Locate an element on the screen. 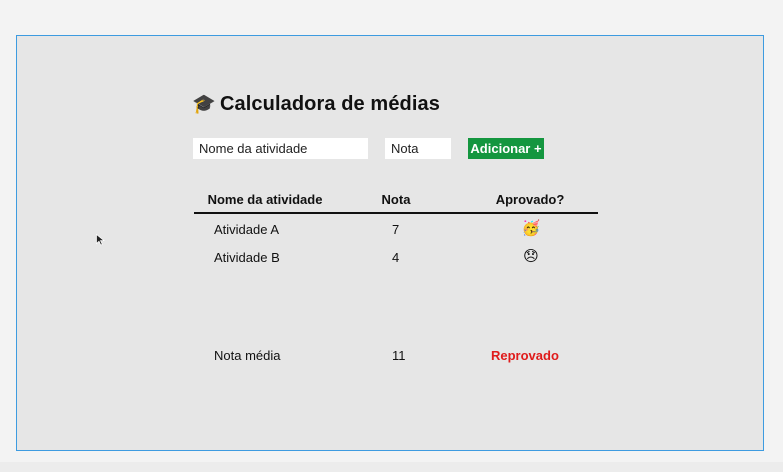 This screenshot has width=783, height=472. sad-face-icon: 😞 is located at coordinates (531, 256).